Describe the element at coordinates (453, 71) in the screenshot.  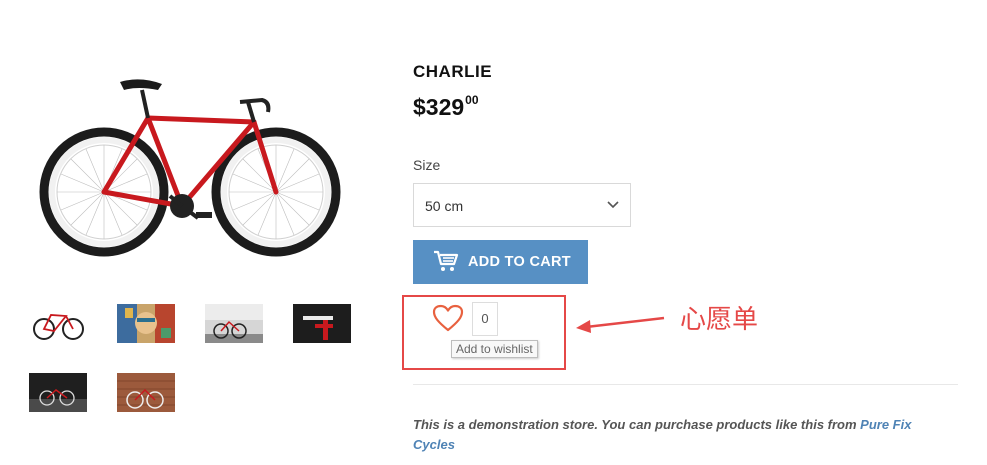
I see `product-title: CHARLIE` at that location.